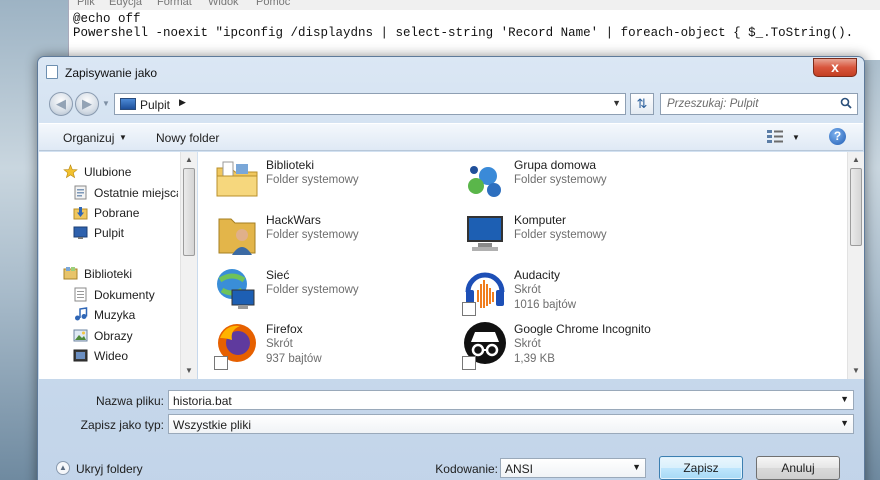  Describe the element at coordinates (86, 4) in the screenshot. I see `menu-file: Plik` at that location.